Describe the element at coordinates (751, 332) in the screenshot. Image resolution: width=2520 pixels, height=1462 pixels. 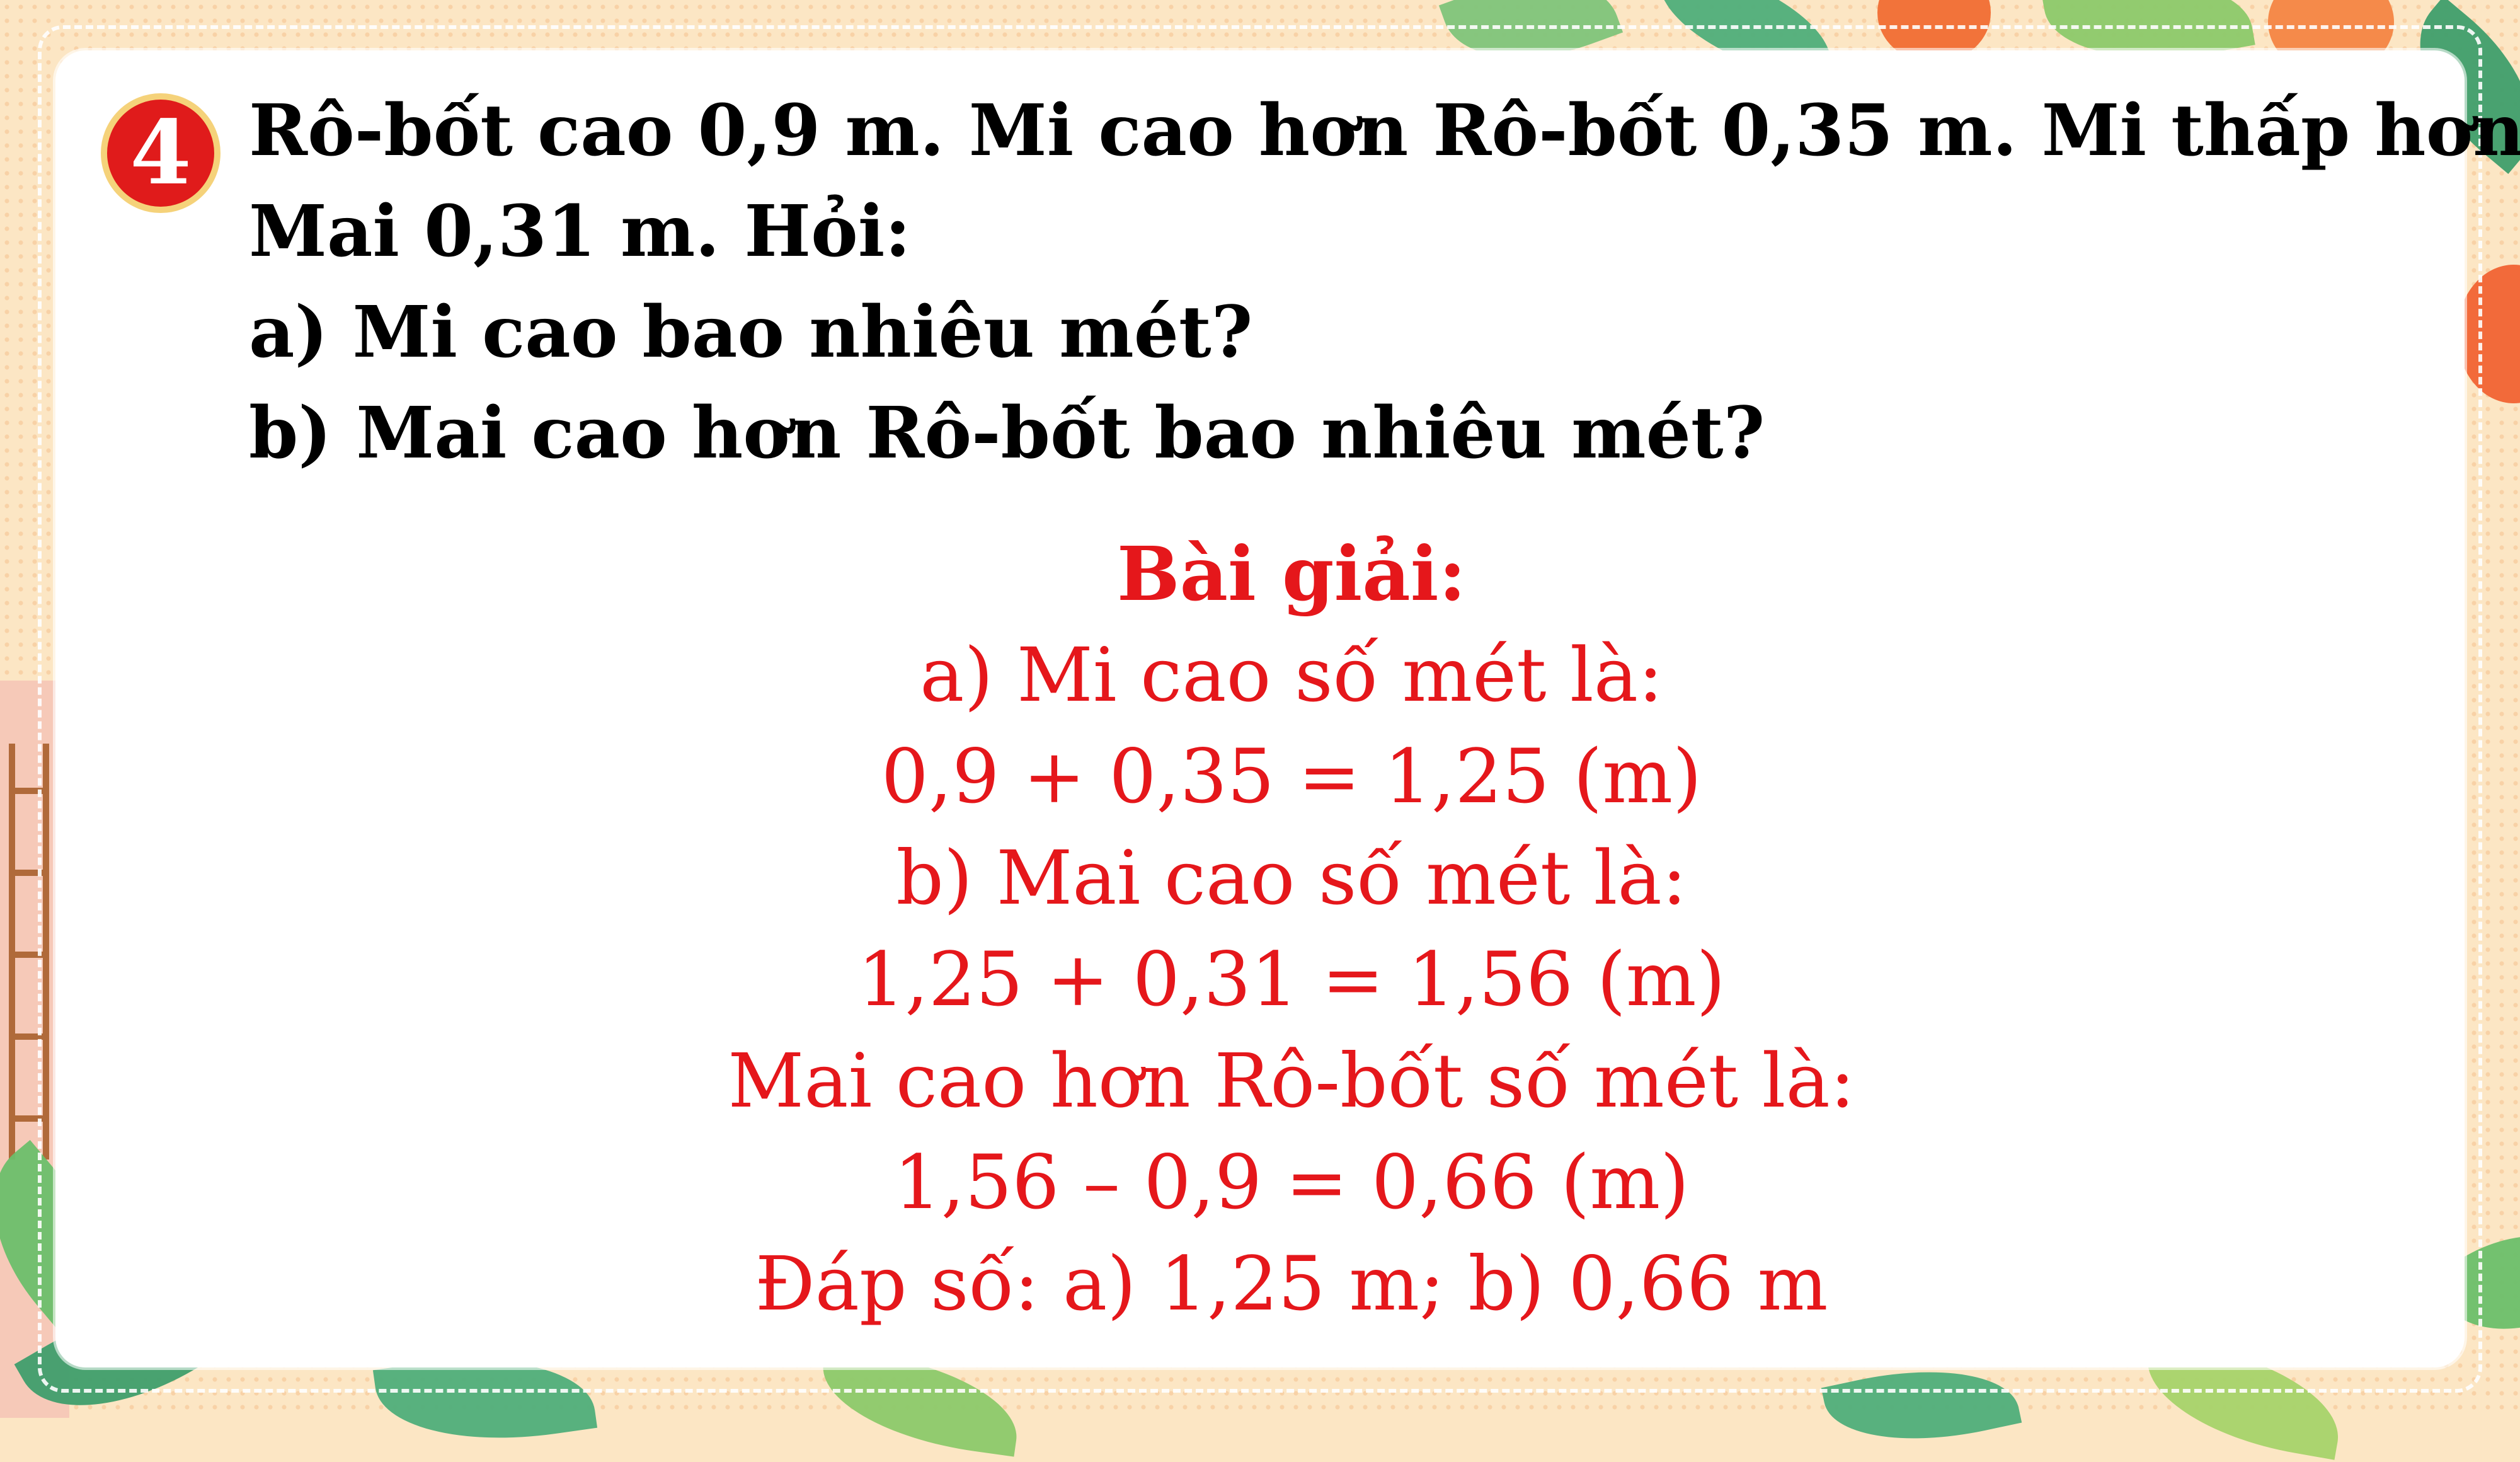
I see `question-line-a: a) Mi cao bao nhiêu mét?` at that location.